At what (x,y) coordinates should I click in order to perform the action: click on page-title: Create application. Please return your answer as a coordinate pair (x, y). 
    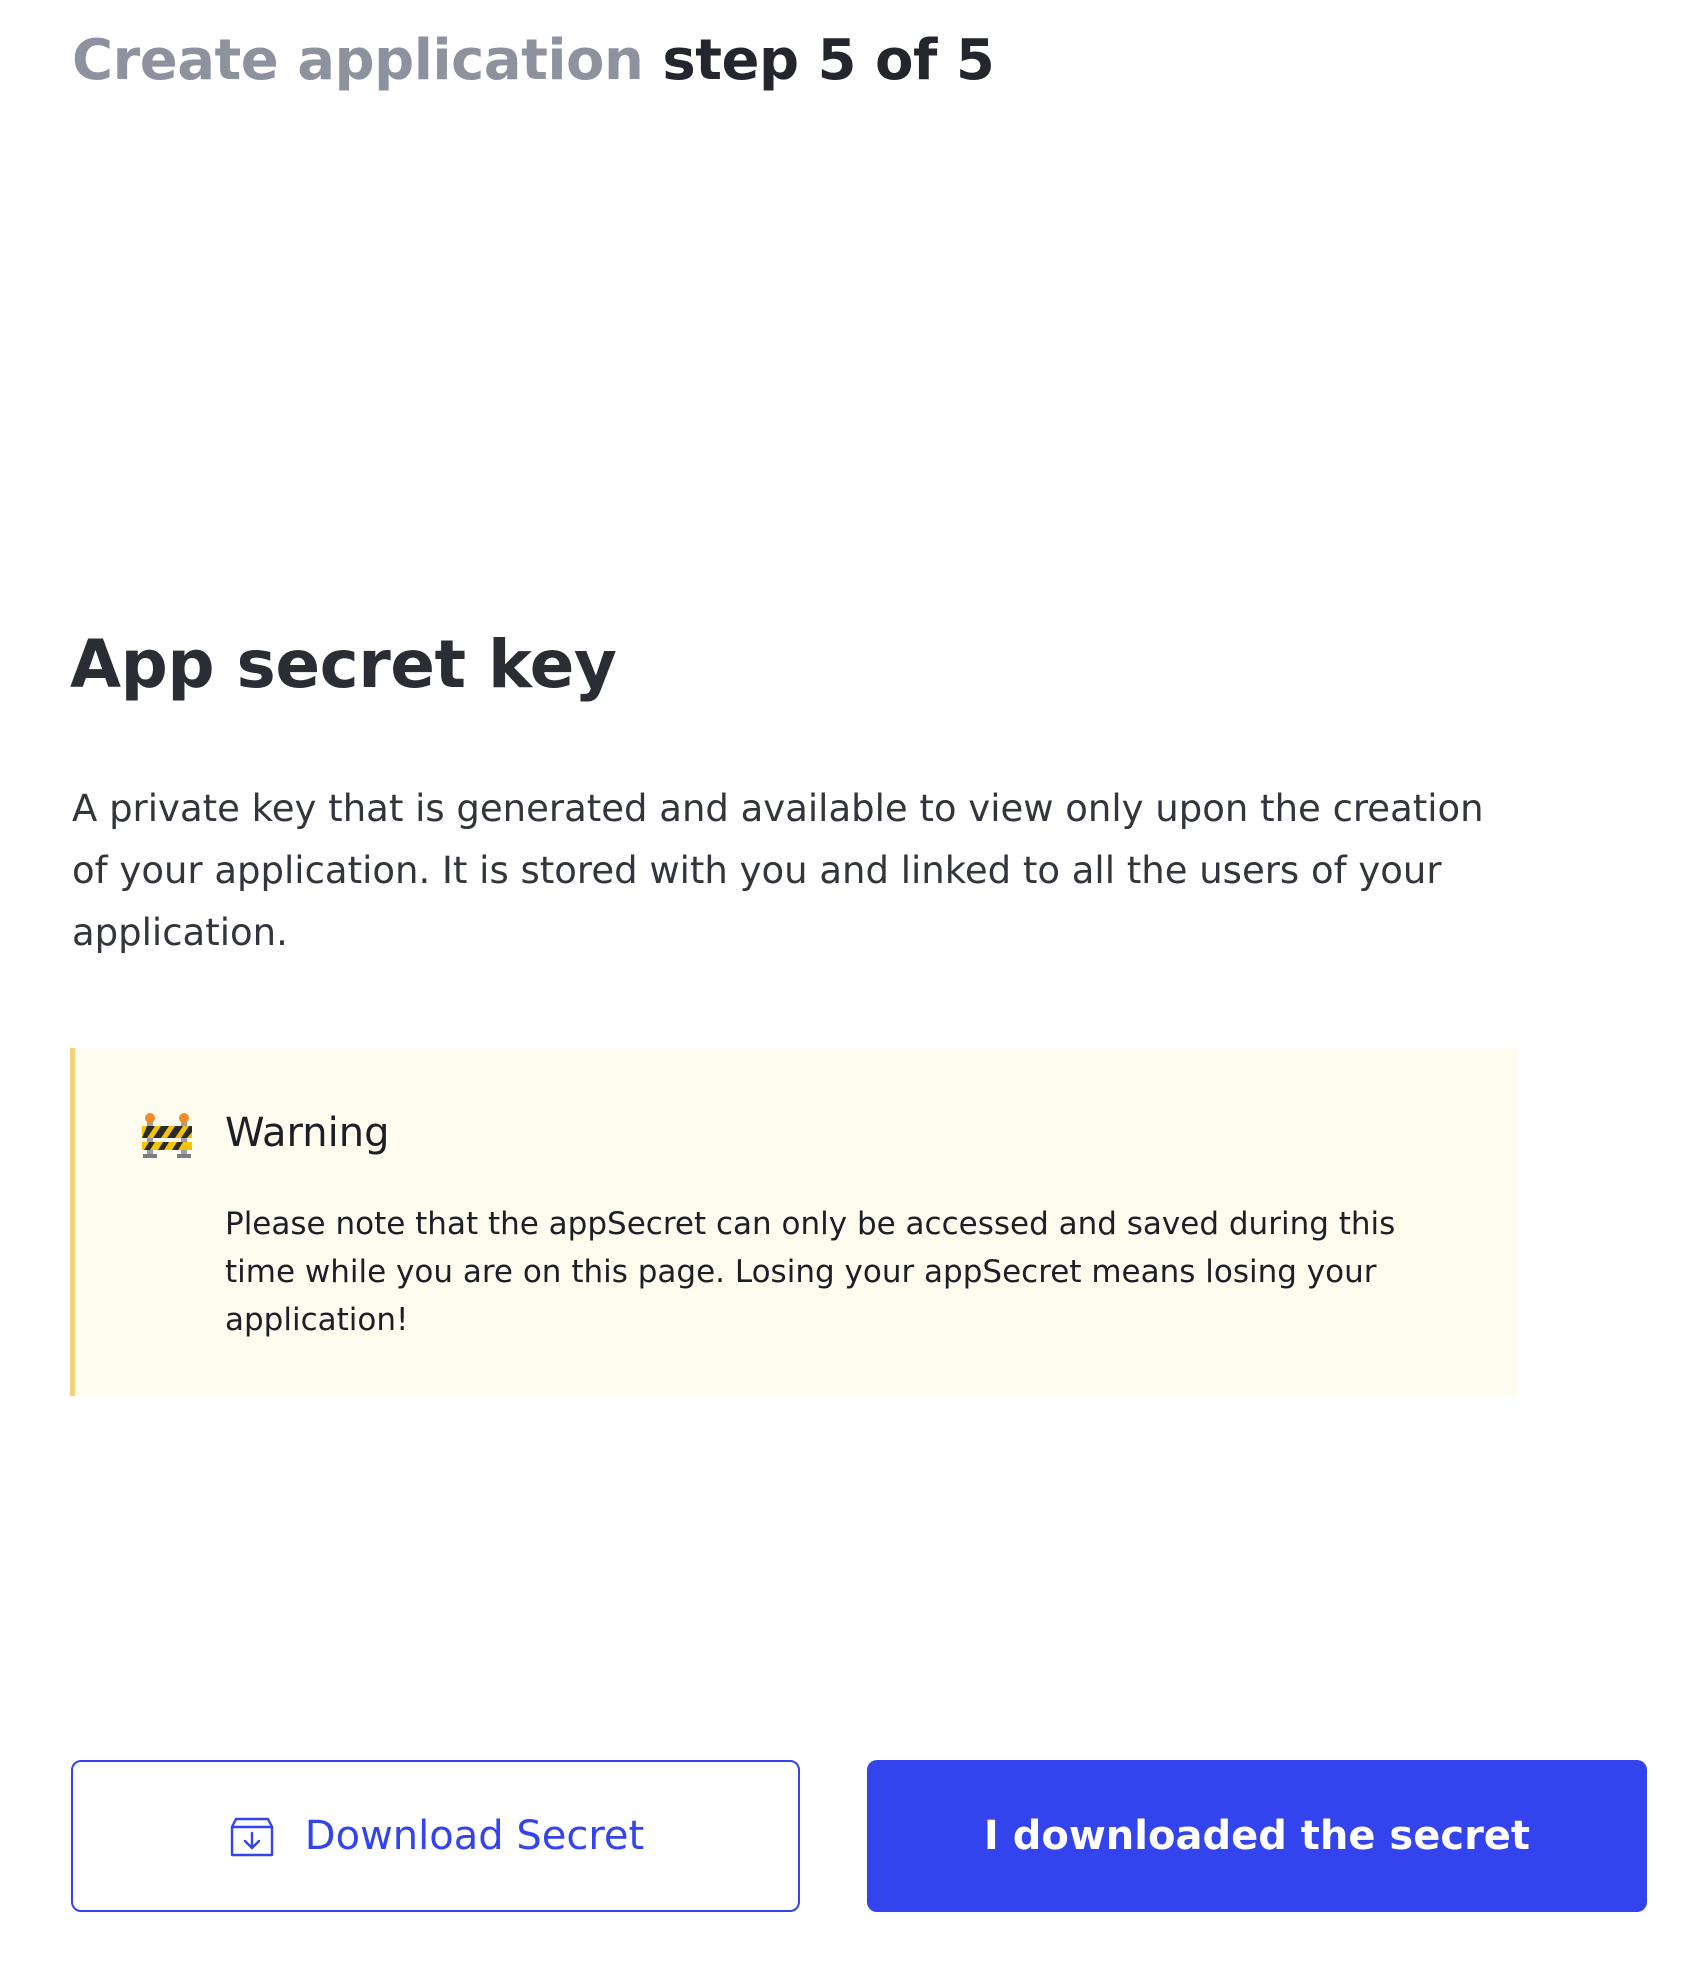
    Looking at the image, I should click on (358, 60).